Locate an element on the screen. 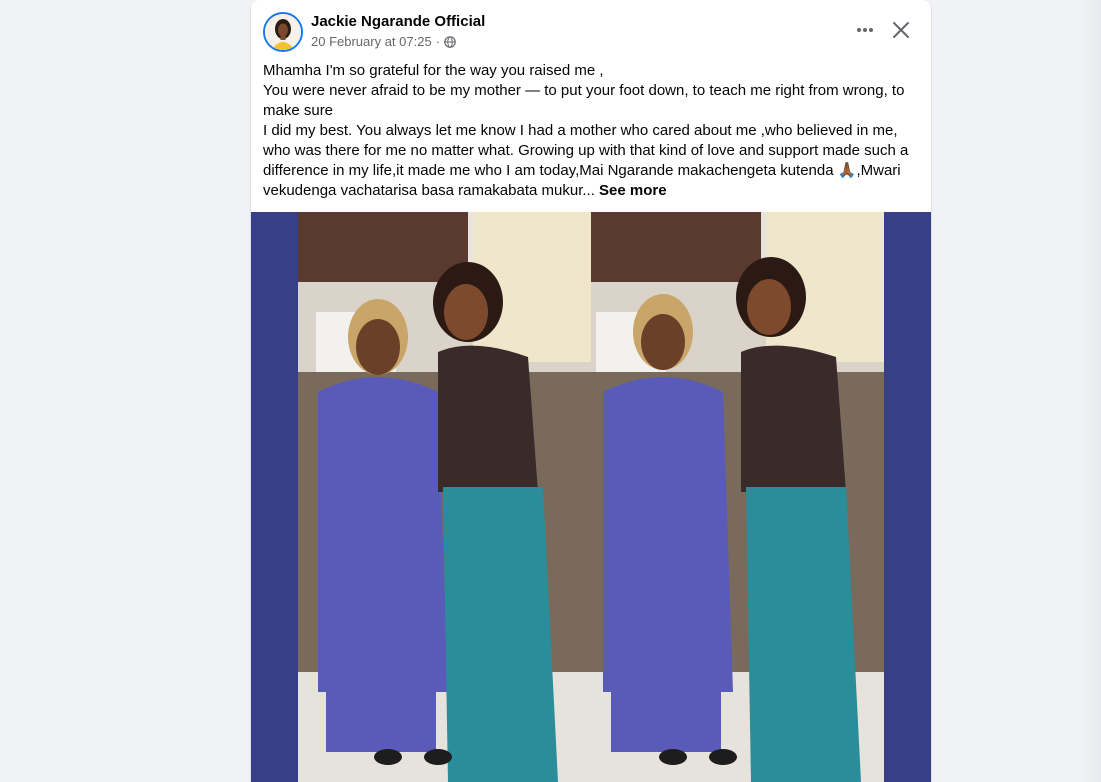  more-options-icon is located at coordinates (865, 30).